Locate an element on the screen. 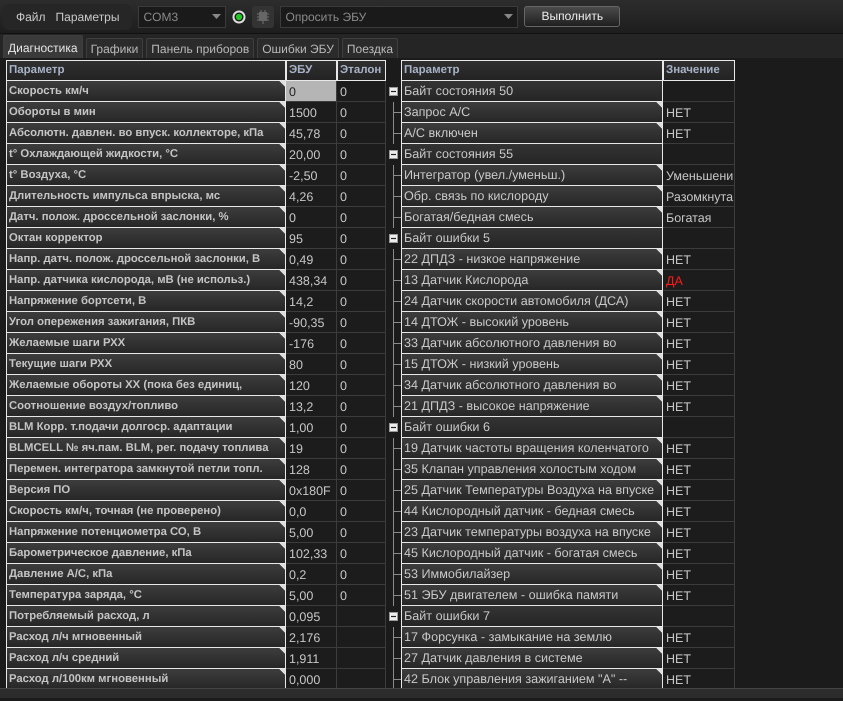 This screenshot has width=843, height=701. parameter-name: Давление А/С, кПа is located at coordinates (146, 574).